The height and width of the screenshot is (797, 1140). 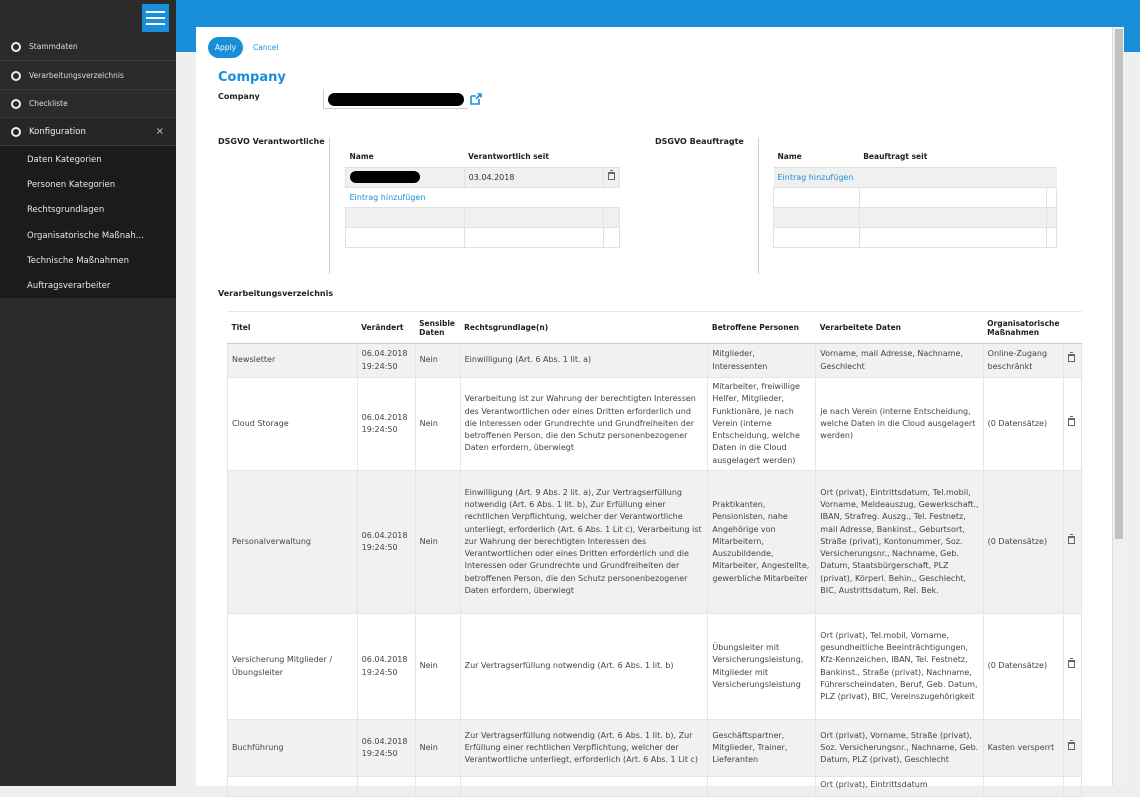 I want to click on cell-titel: Cloud Storage, so click(x=292, y=424).